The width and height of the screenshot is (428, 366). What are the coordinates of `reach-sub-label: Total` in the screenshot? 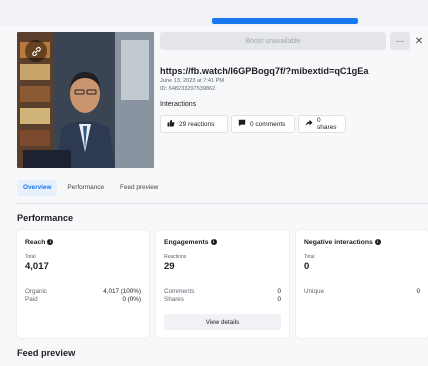 It's located at (30, 257).